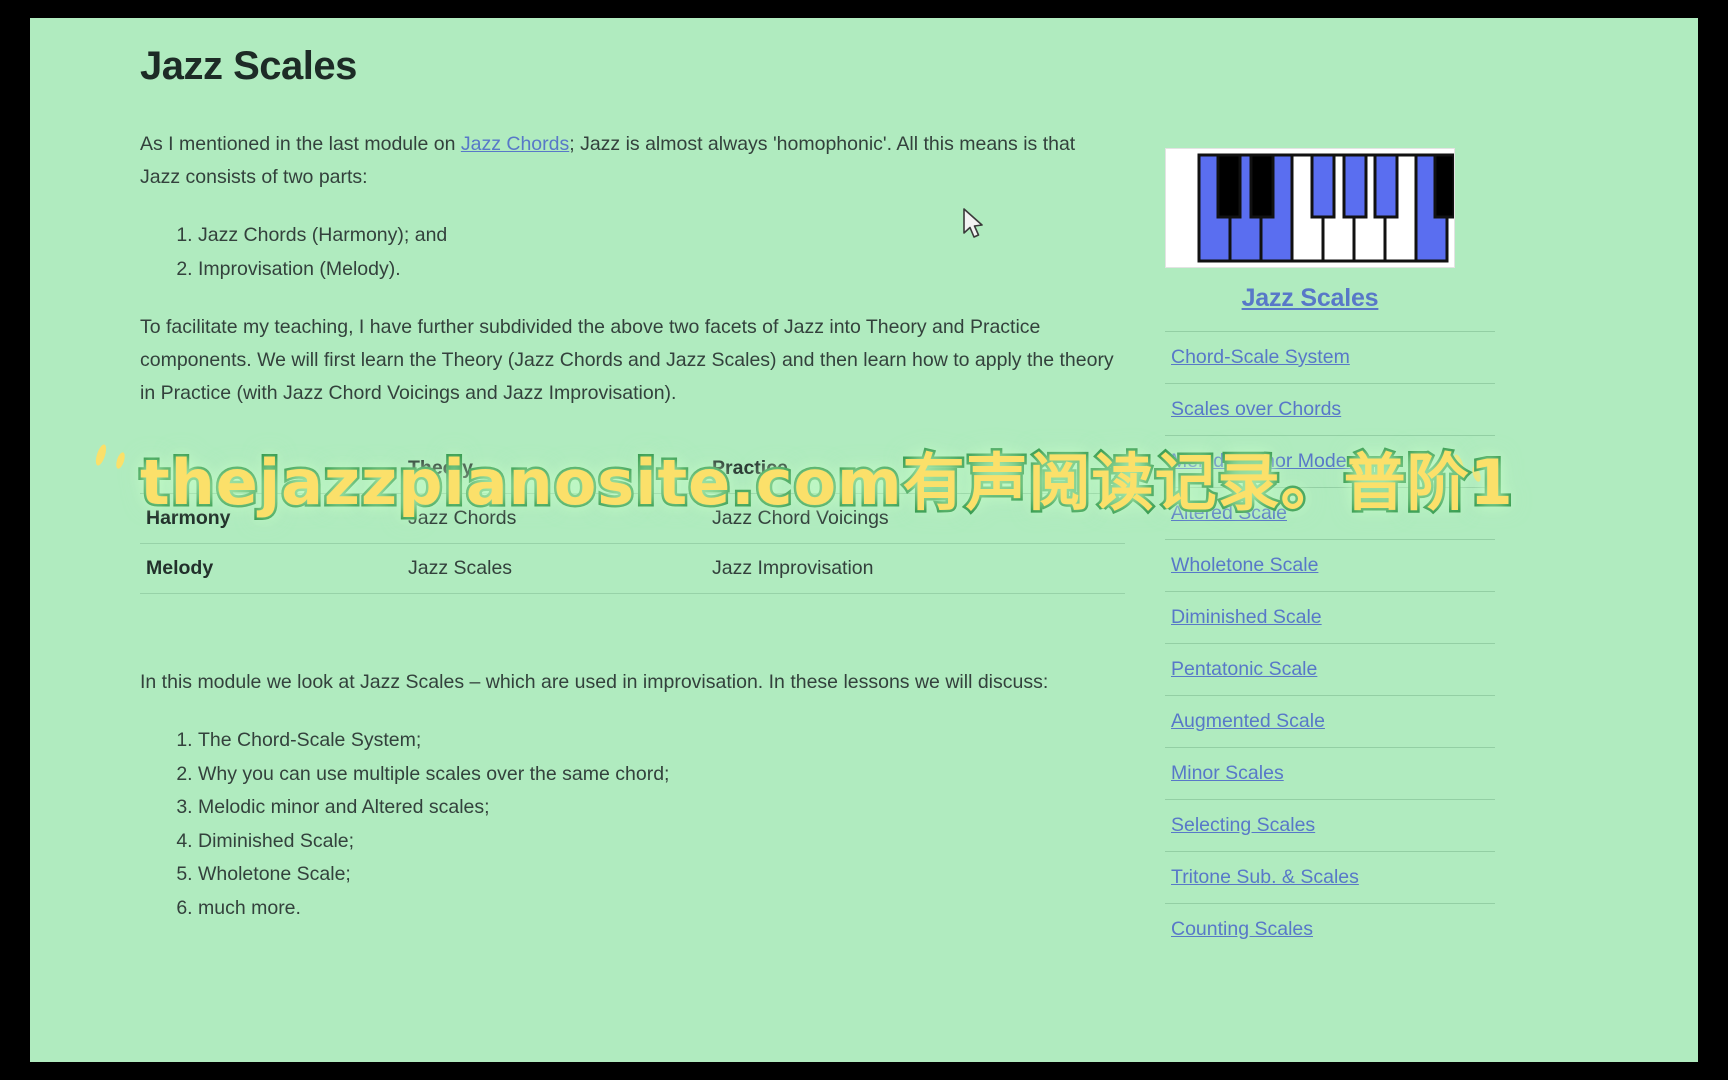  I want to click on table-cell-practice: Jazz Improvisation, so click(915, 568).